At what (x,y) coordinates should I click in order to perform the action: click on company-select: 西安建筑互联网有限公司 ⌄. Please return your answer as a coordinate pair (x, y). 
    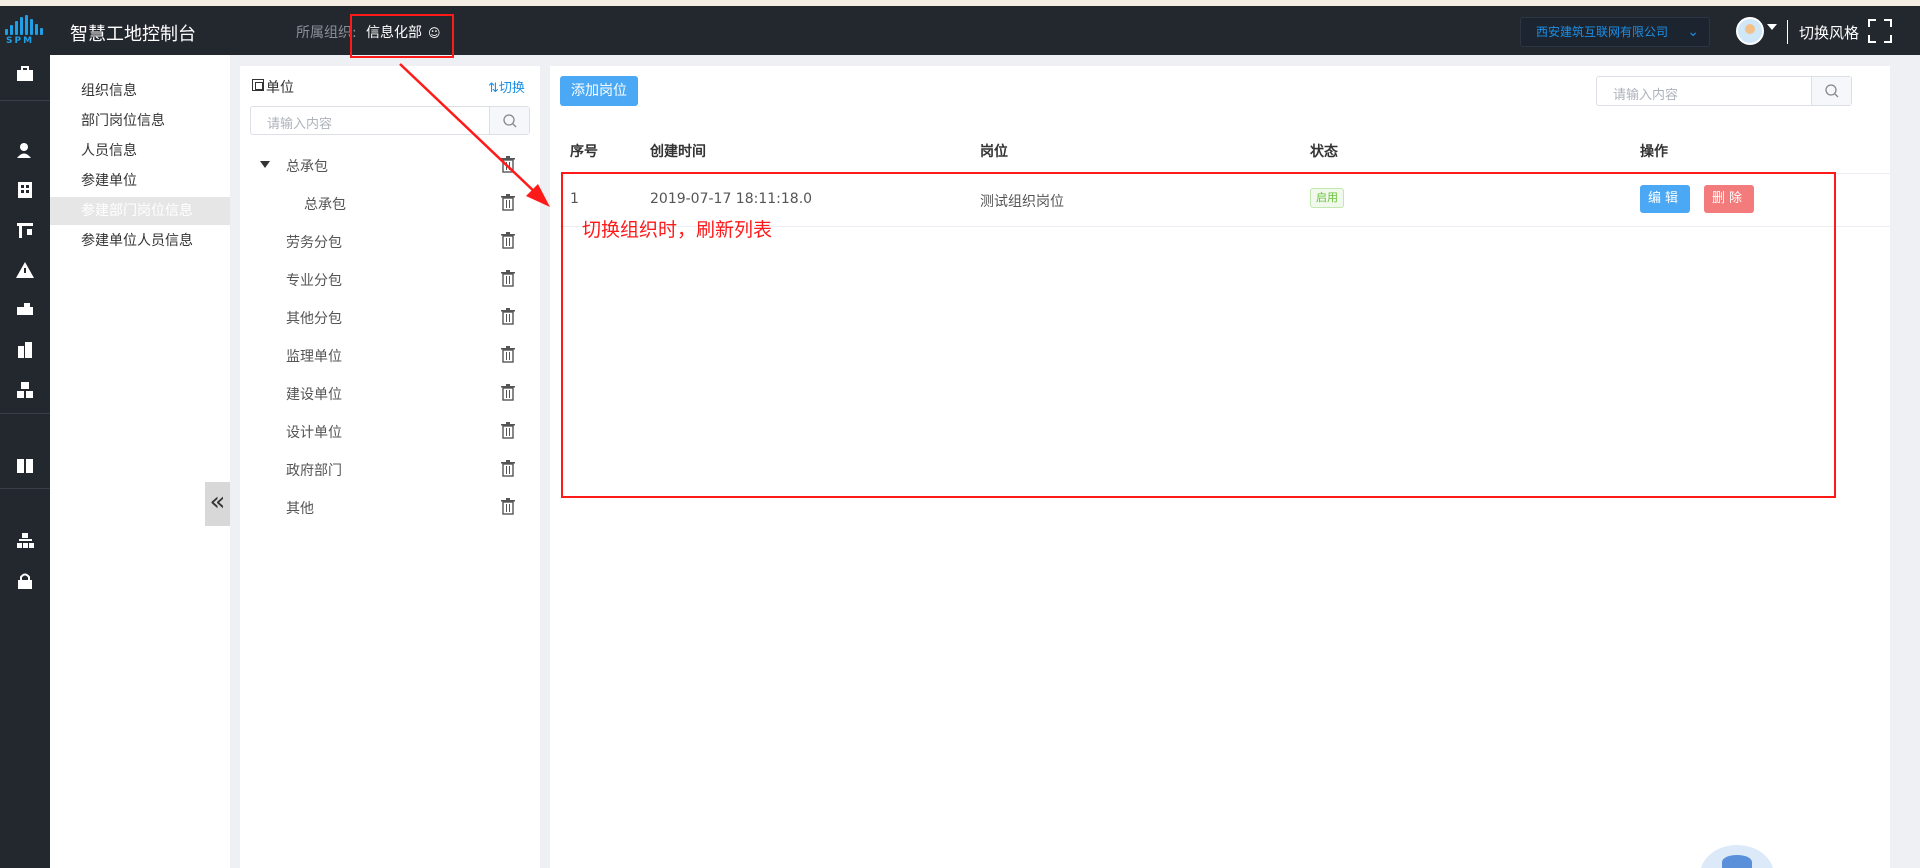
    Looking at the image, I should click on (1615, 32).